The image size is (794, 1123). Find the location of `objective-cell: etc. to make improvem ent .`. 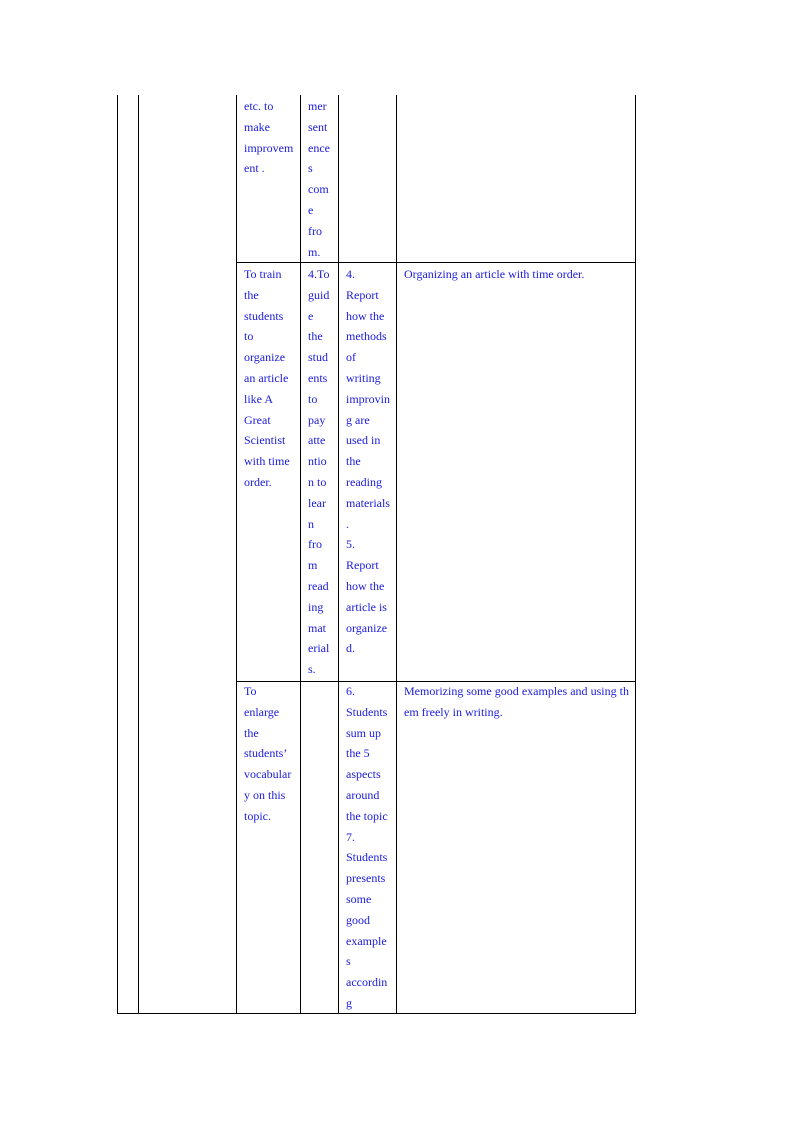

objective-cell: etc. to make improvem ent . is located at coordinates (269, 137).